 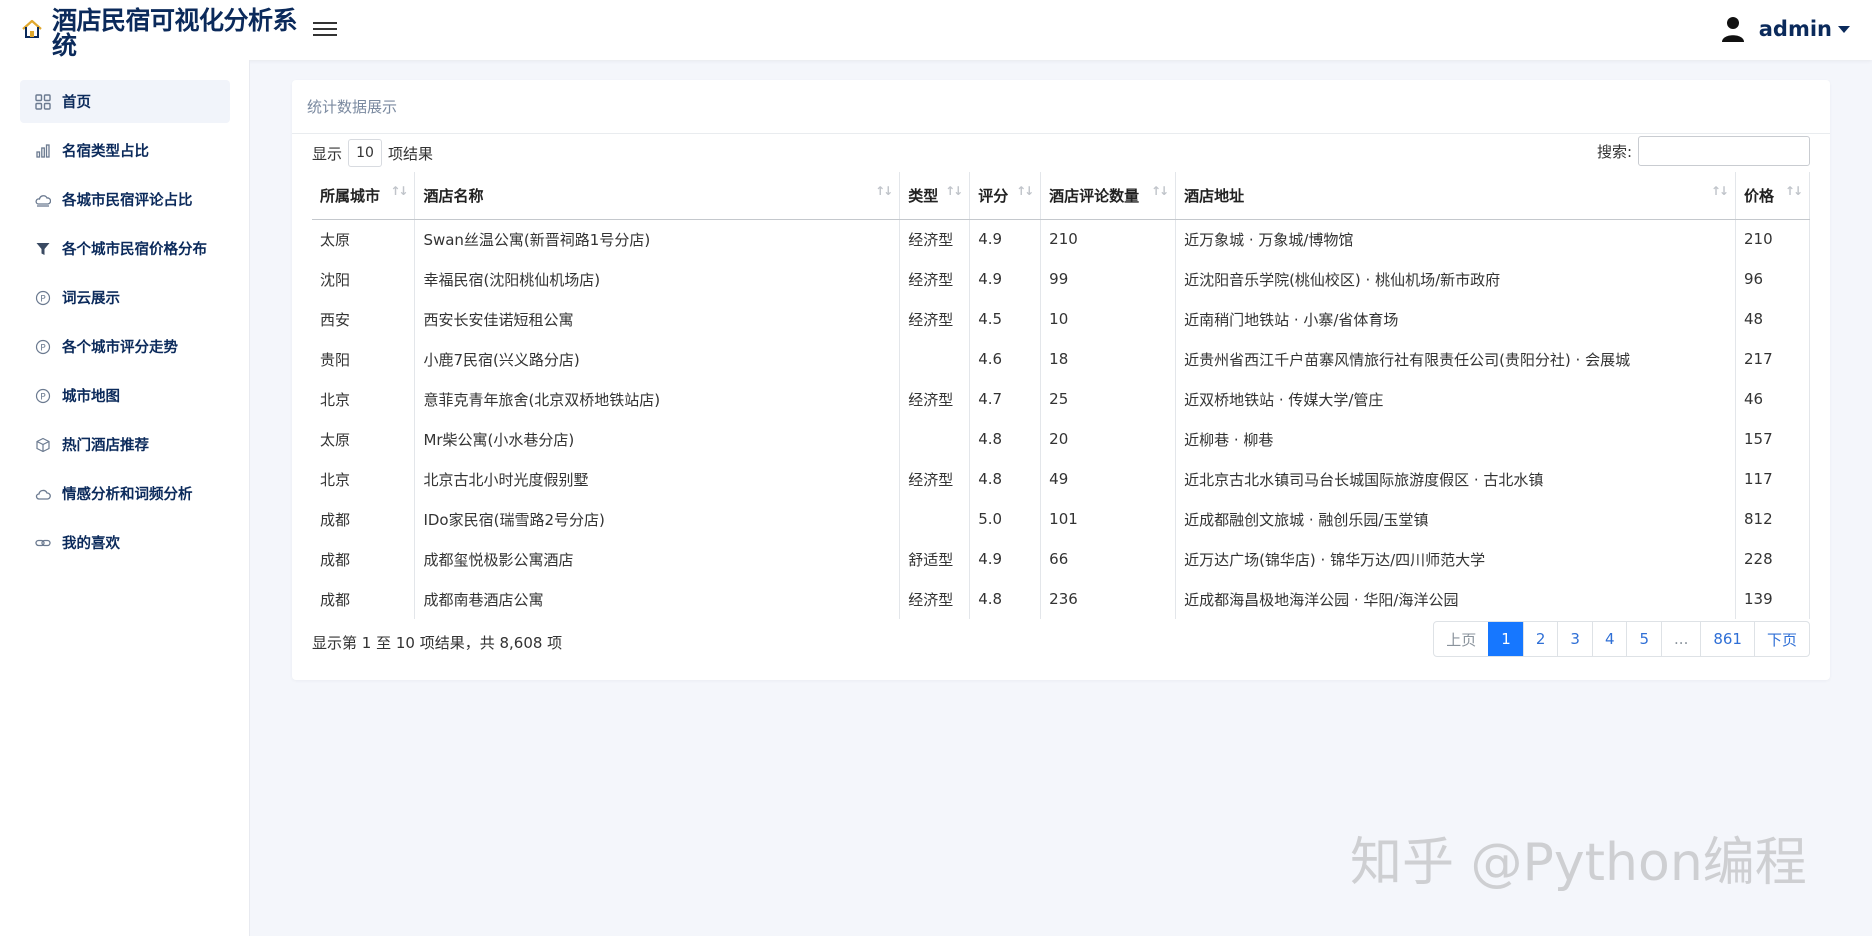 I want to click on table-info: 显示第 1 至 10 项结果，共 8,608 项, so click(x=437, y=643).